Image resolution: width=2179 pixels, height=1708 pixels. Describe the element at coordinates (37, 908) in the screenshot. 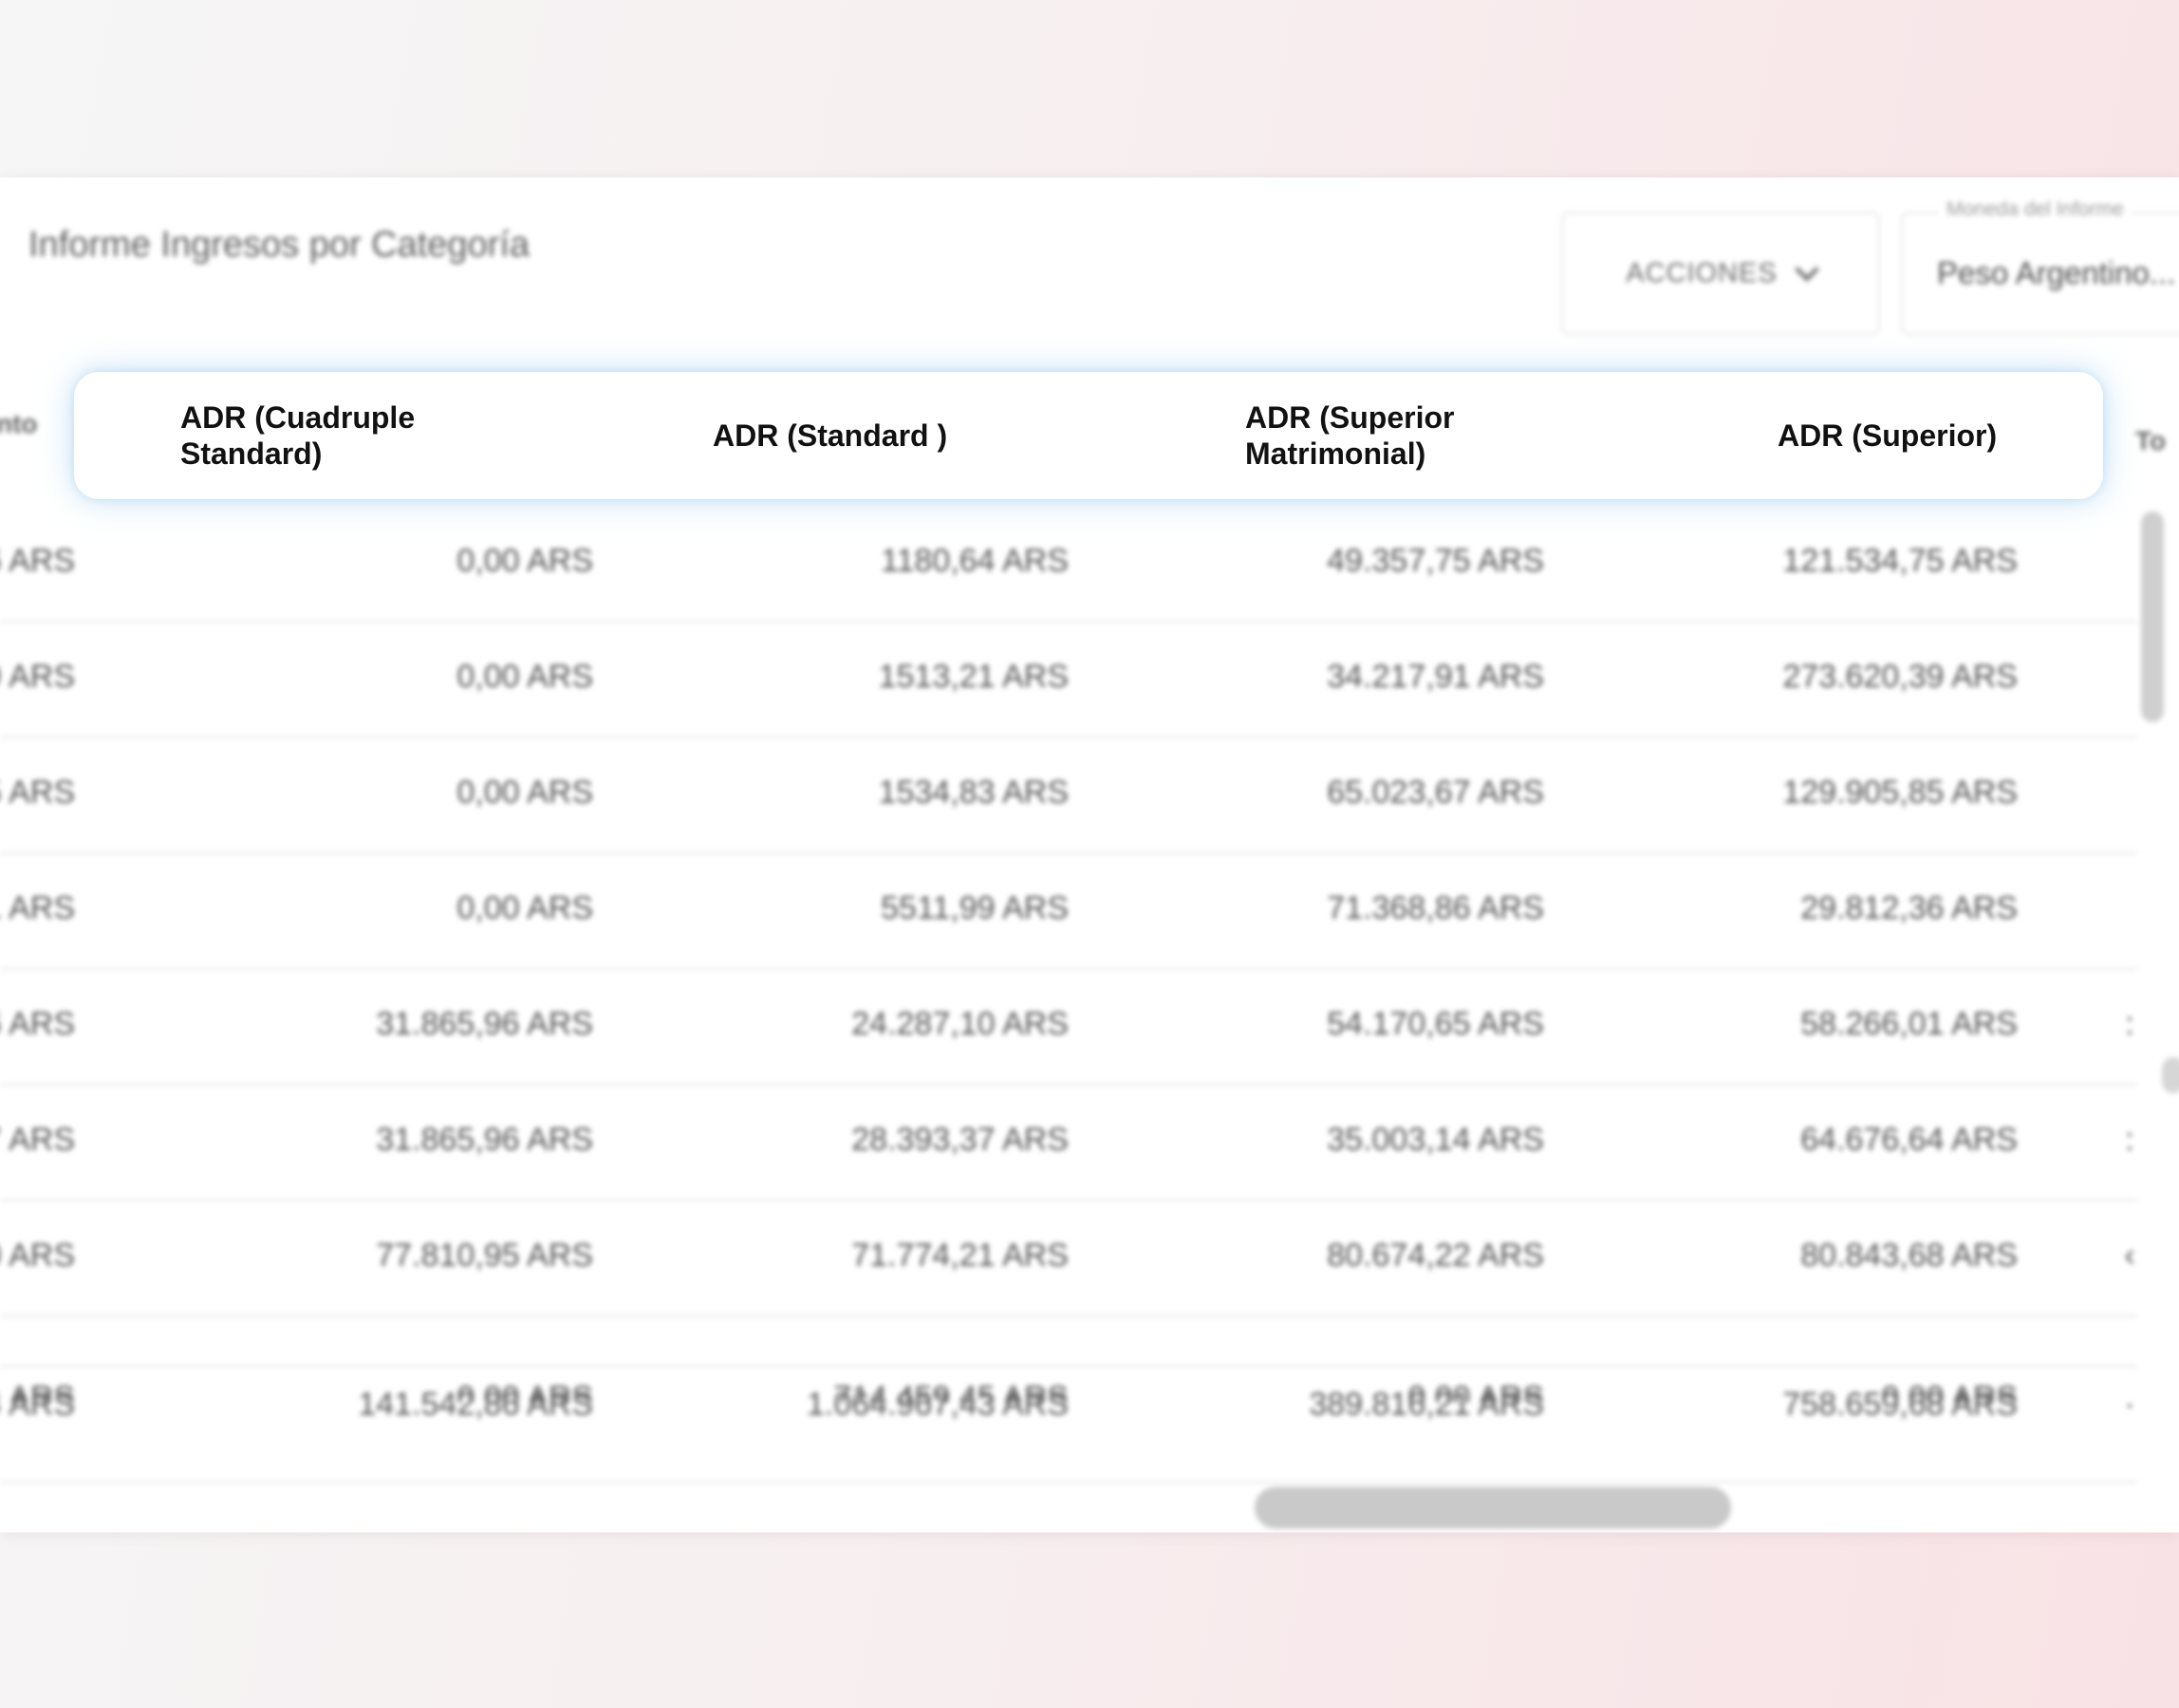

I see `table-cell: ,71 ARS` at that location.